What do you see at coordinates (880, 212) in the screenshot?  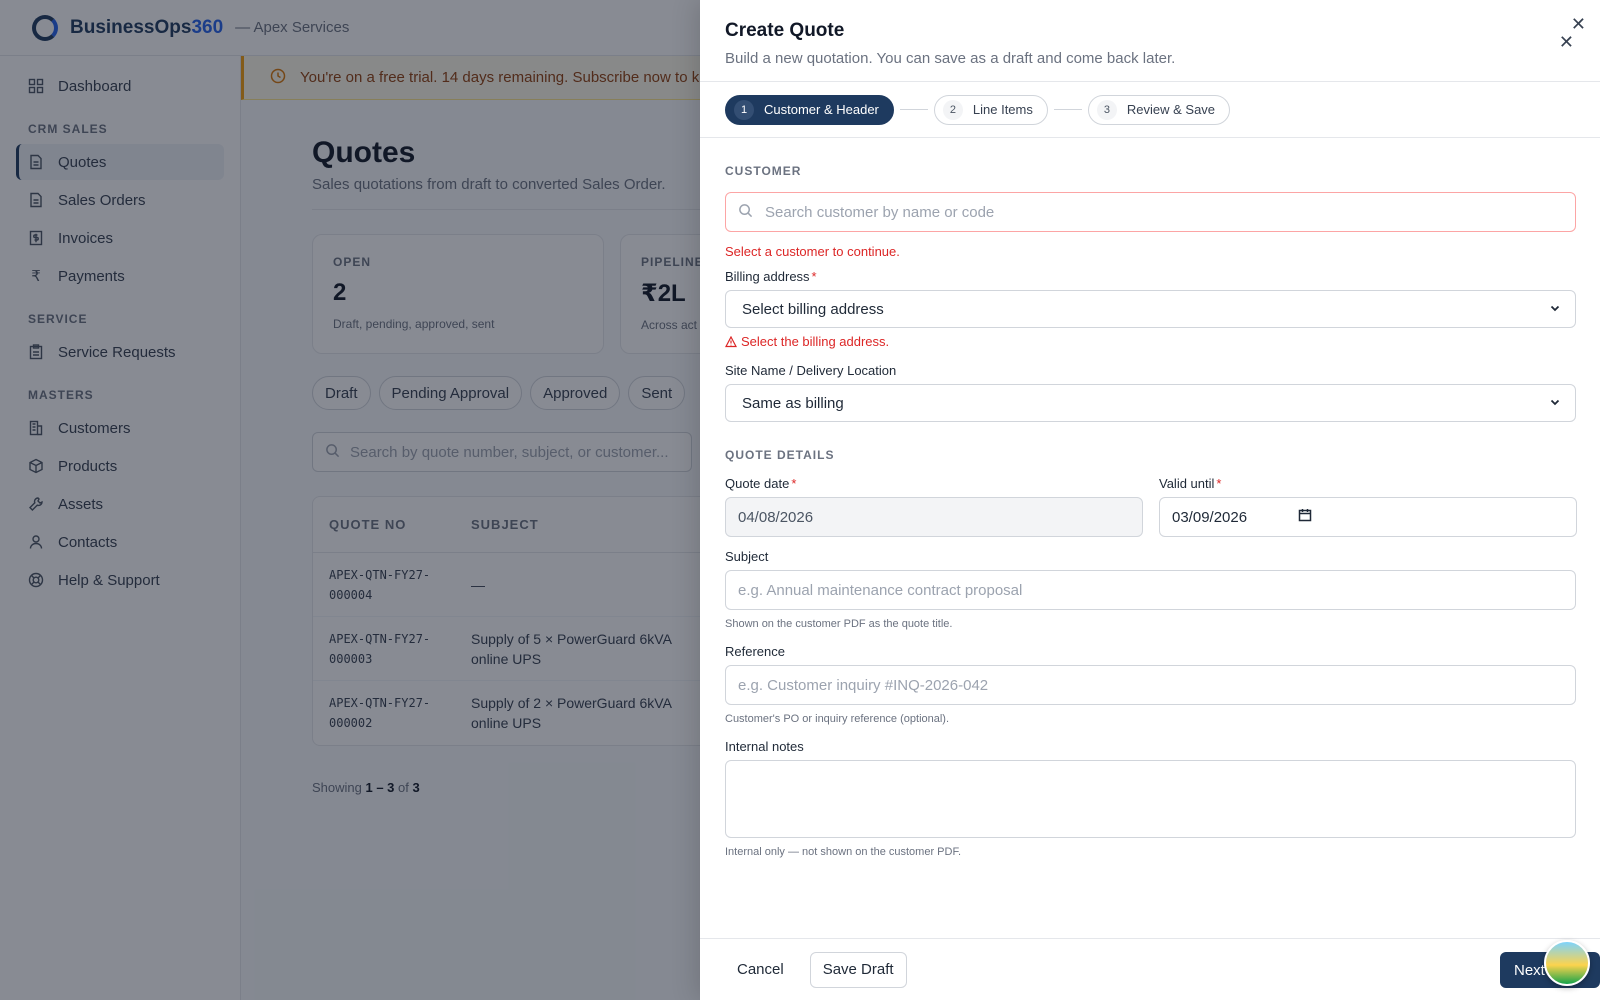 I see `customer-placeholder: Search customer by name or code` at bounding box center [880, 212].